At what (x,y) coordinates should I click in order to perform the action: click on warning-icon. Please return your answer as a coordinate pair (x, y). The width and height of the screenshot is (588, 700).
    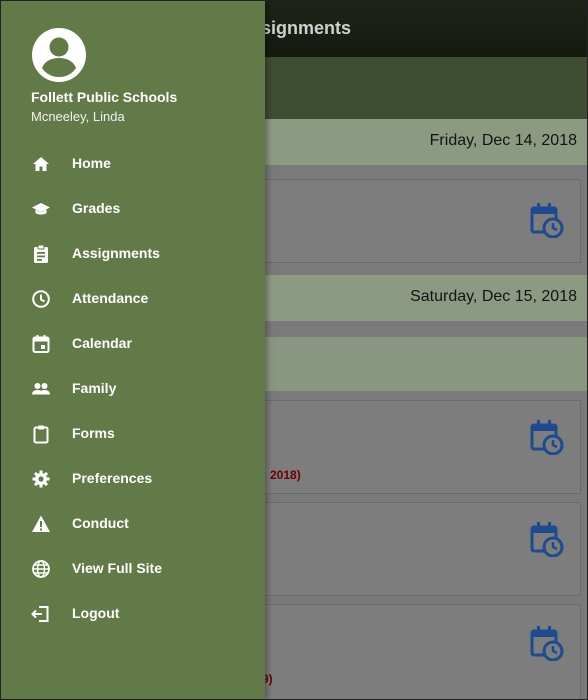
    Looking at the image, I should click on (41, 523).